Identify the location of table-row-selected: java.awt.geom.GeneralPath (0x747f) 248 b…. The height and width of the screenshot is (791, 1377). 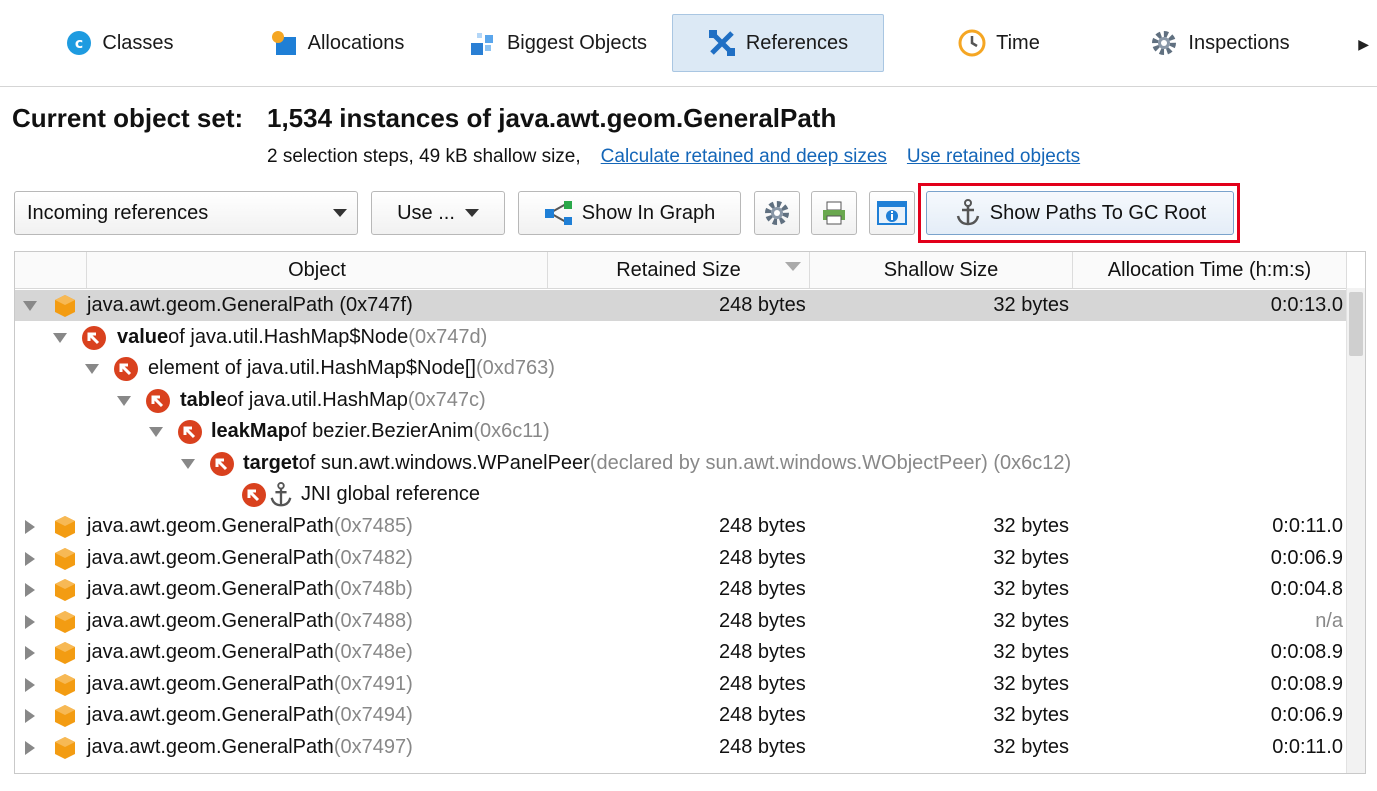
(681, 305).